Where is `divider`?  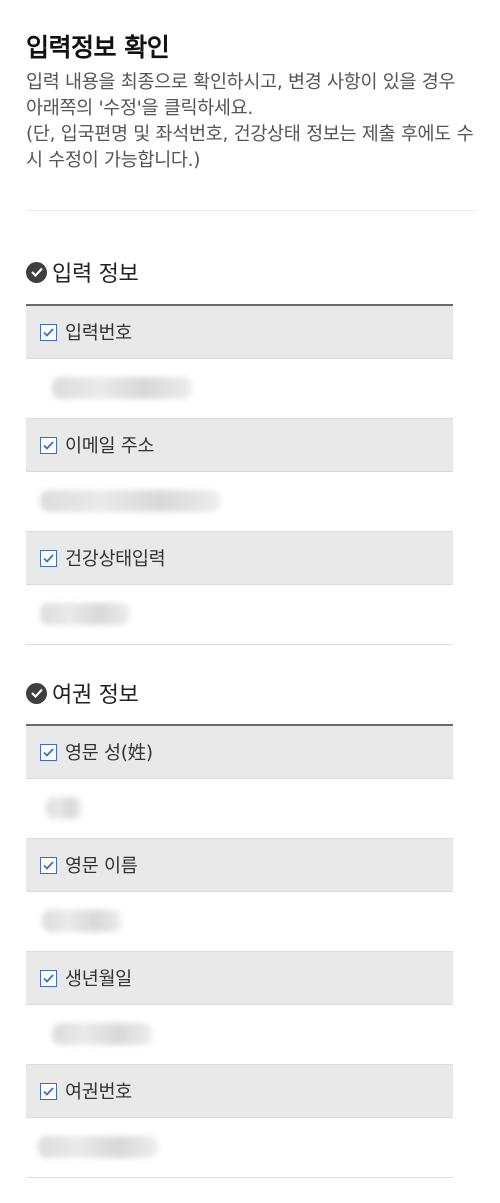 divider is located at coordinates (251, 210).